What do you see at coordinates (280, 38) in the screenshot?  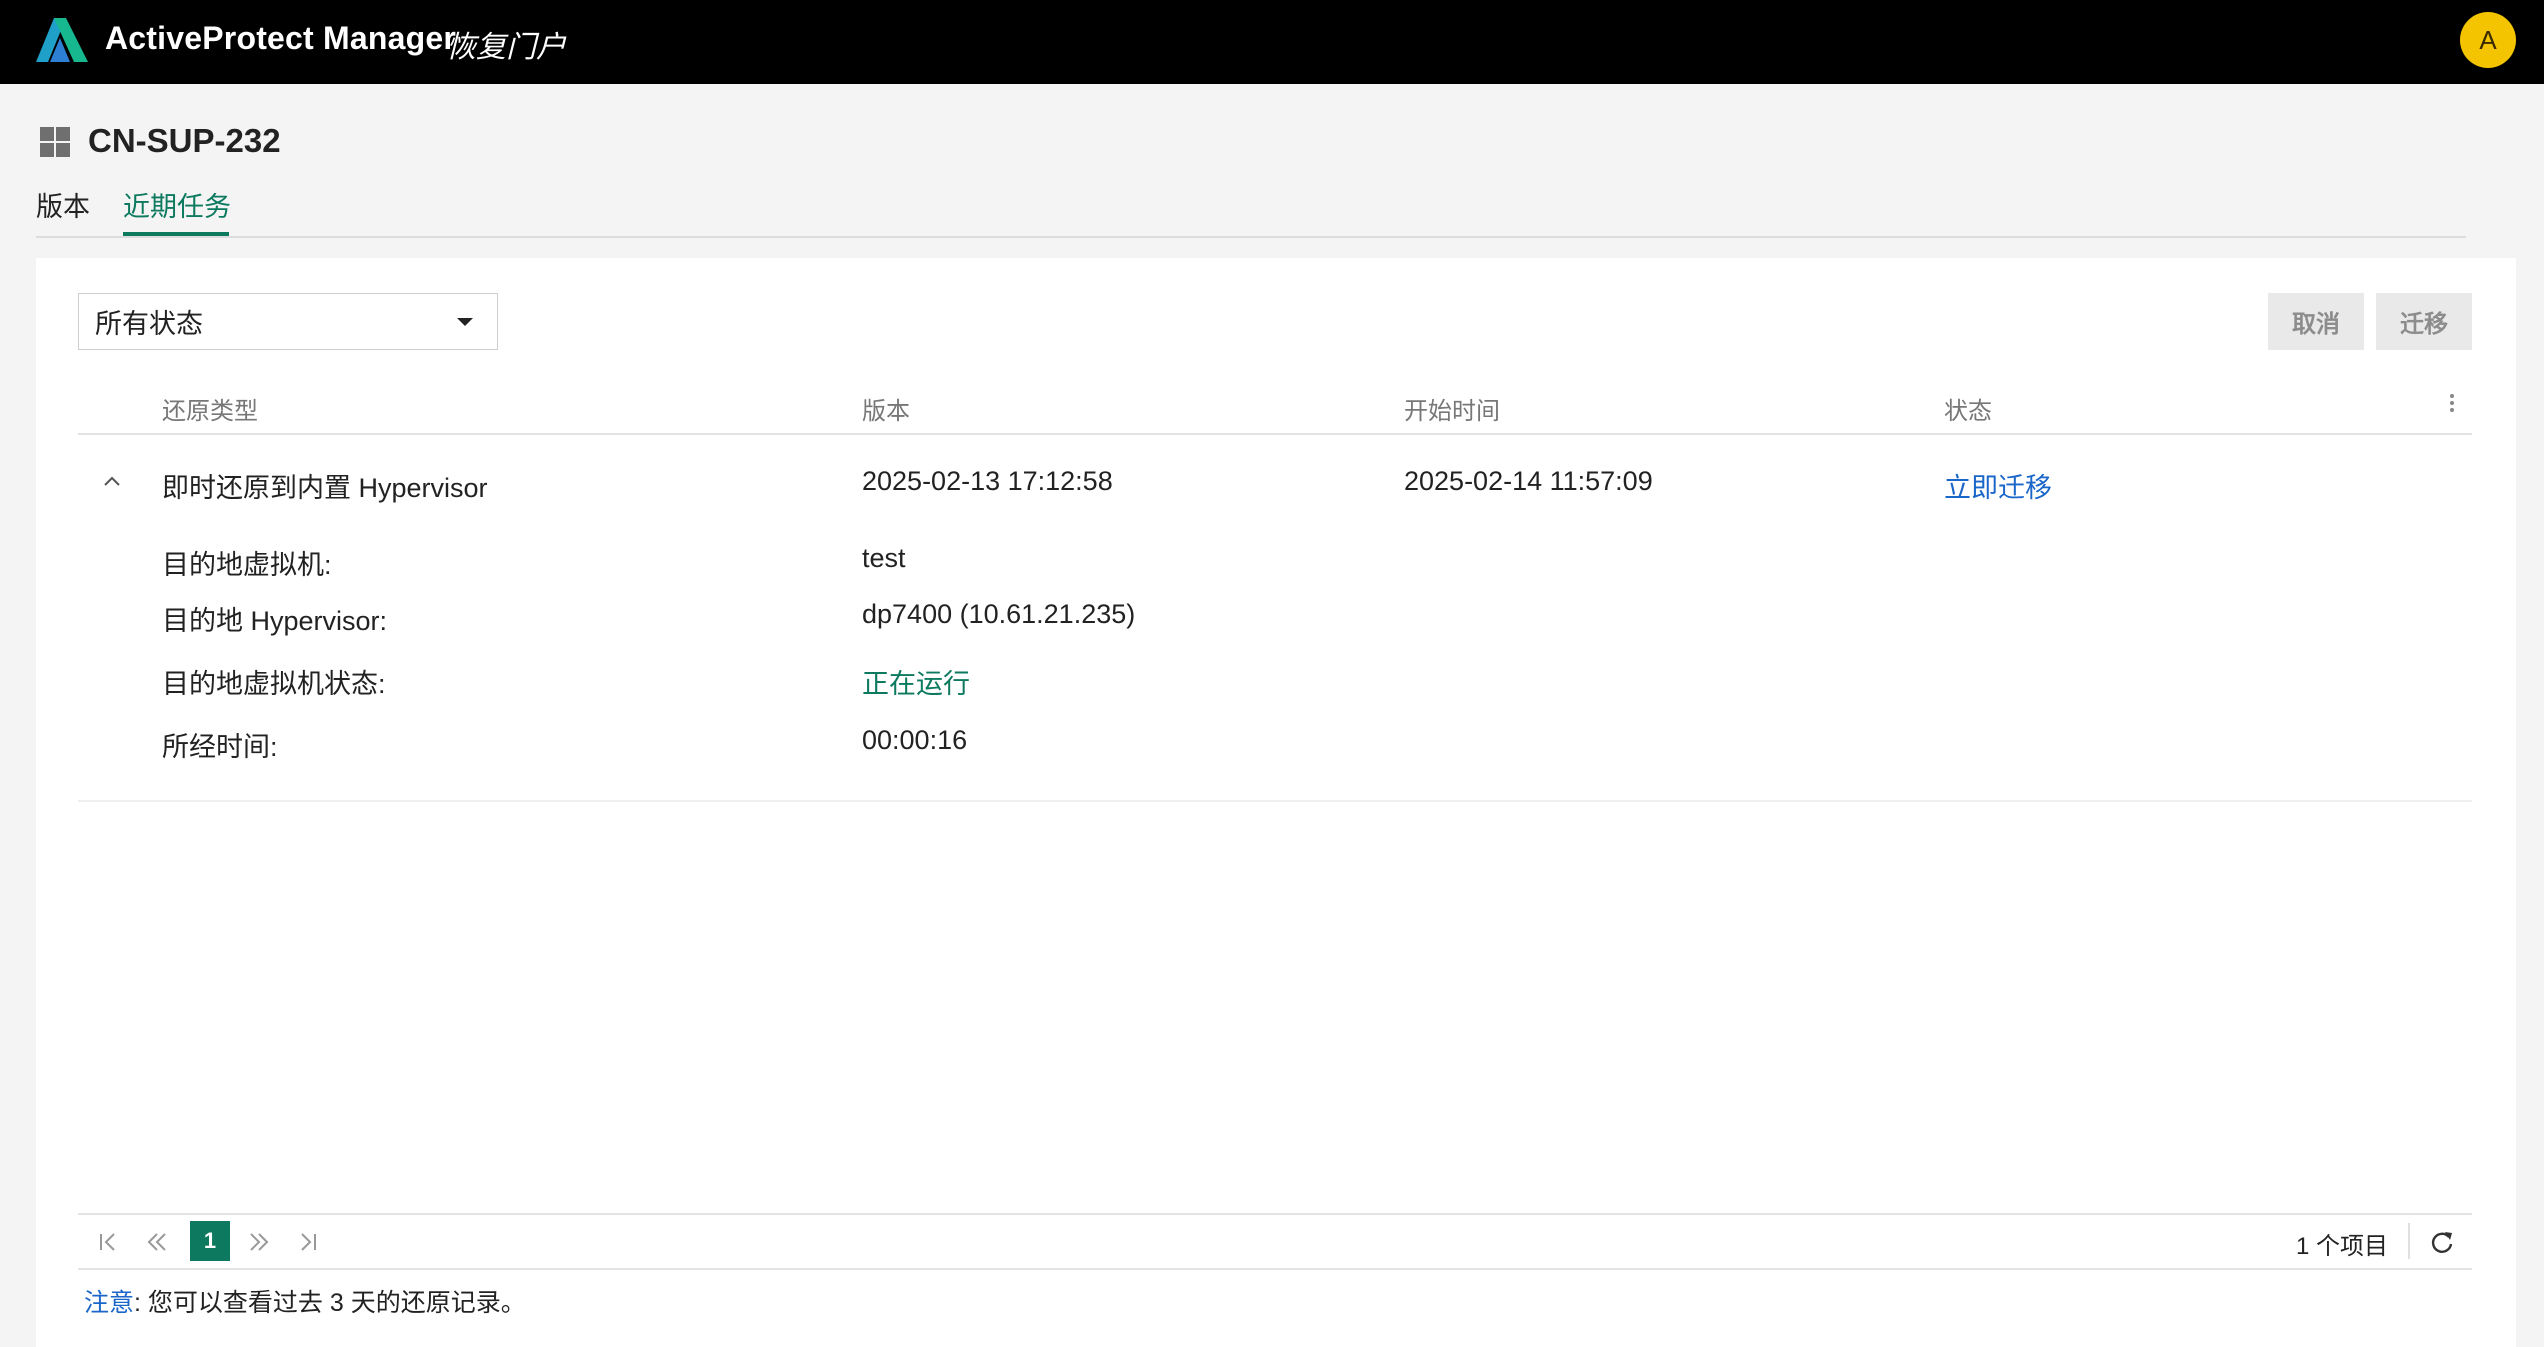 I see `app-title: ActiveProtect Manager` at bounding box center [280, 38].